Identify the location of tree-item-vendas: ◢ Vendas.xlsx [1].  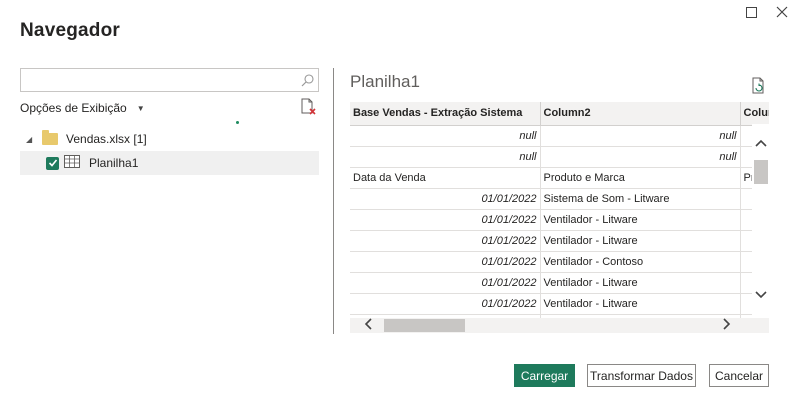
(169, 139).